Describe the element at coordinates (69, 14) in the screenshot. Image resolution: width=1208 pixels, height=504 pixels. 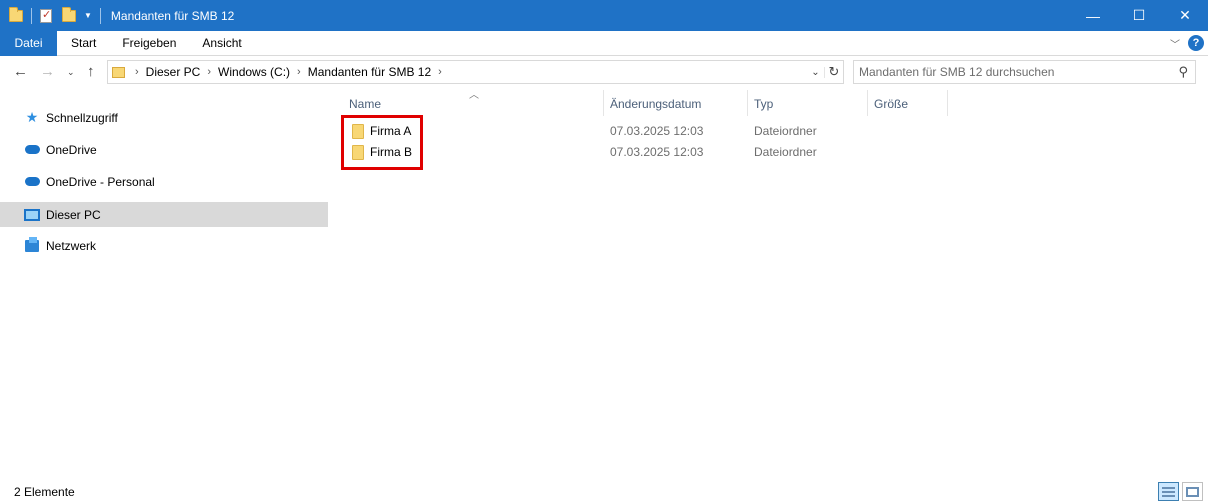
I see `new-folder-icon` at that location.